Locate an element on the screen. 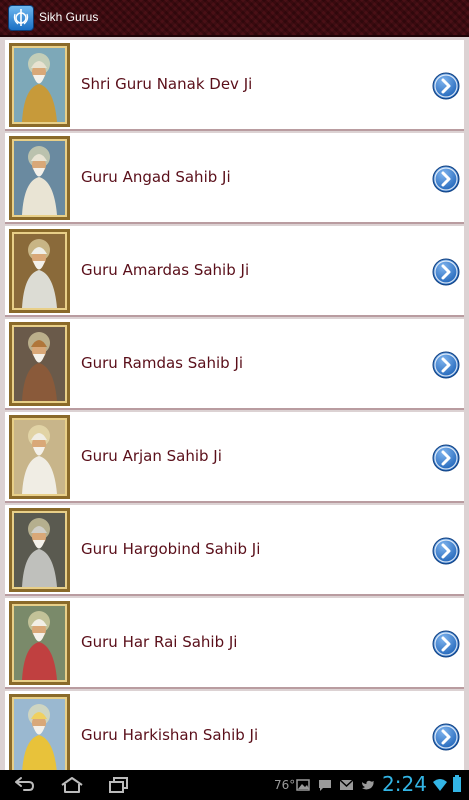 The width and height of the screenshot is (469, 800). back-icon is located at coordinates (24, 785).